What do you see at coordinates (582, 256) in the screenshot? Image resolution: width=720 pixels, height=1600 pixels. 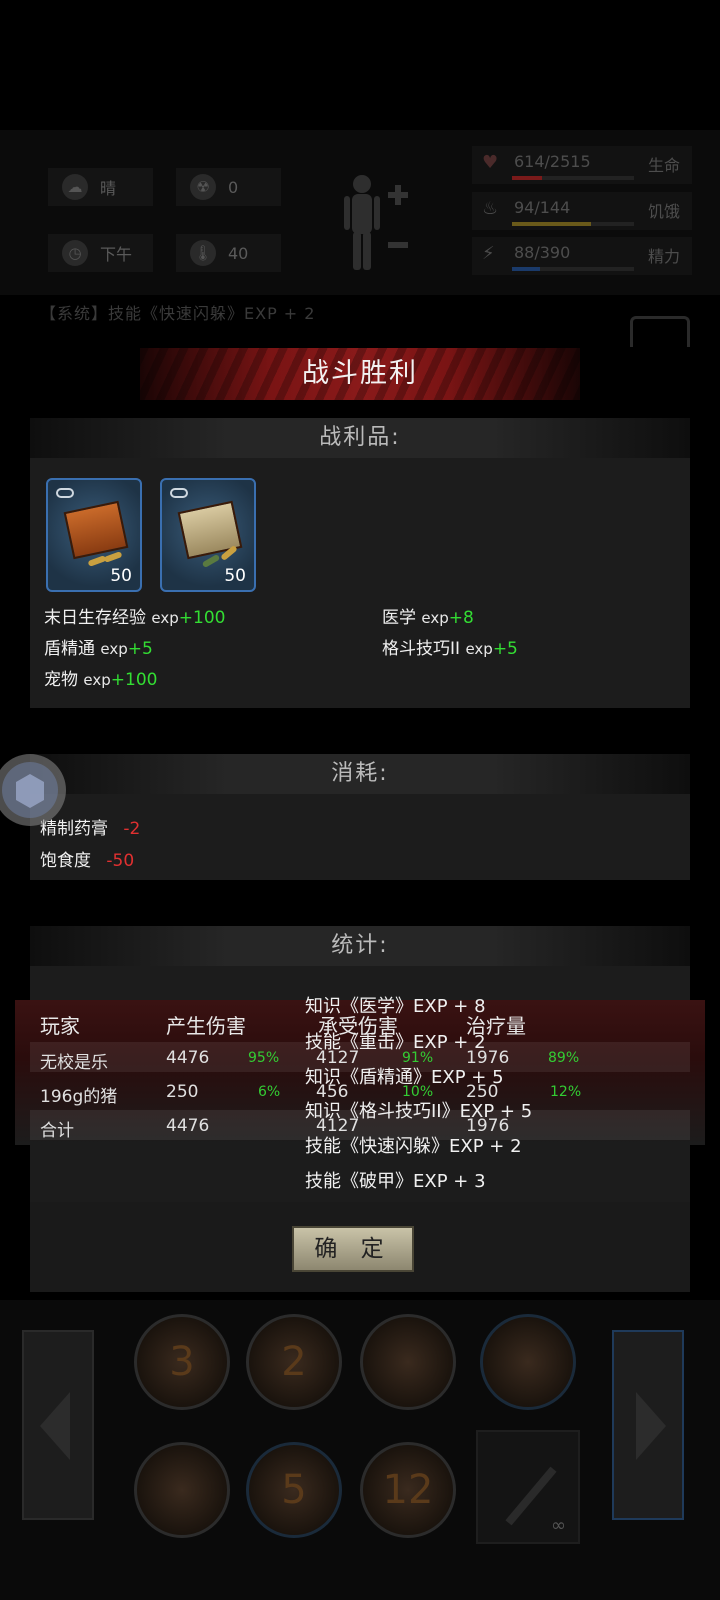 I see `energy-stat: ⚡ 88/390 精力` at bounding box center [582, 256].